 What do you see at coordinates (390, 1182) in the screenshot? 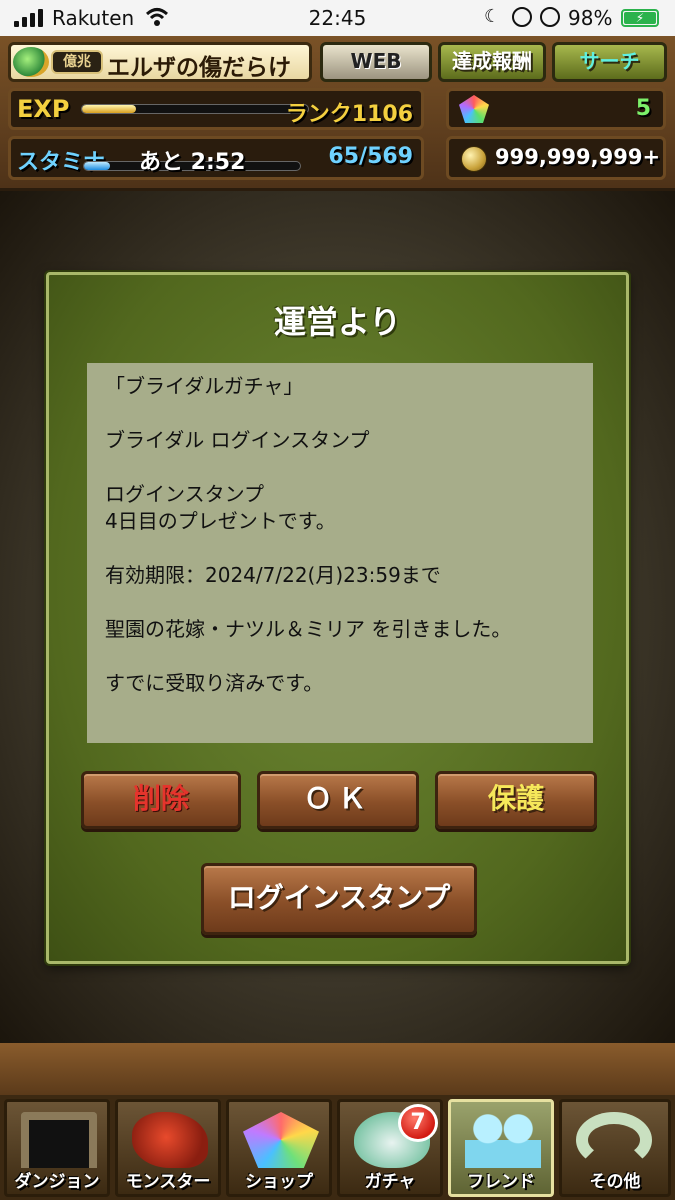
I see `nav-label: ガチャ` at bounding box center [390, 1182].